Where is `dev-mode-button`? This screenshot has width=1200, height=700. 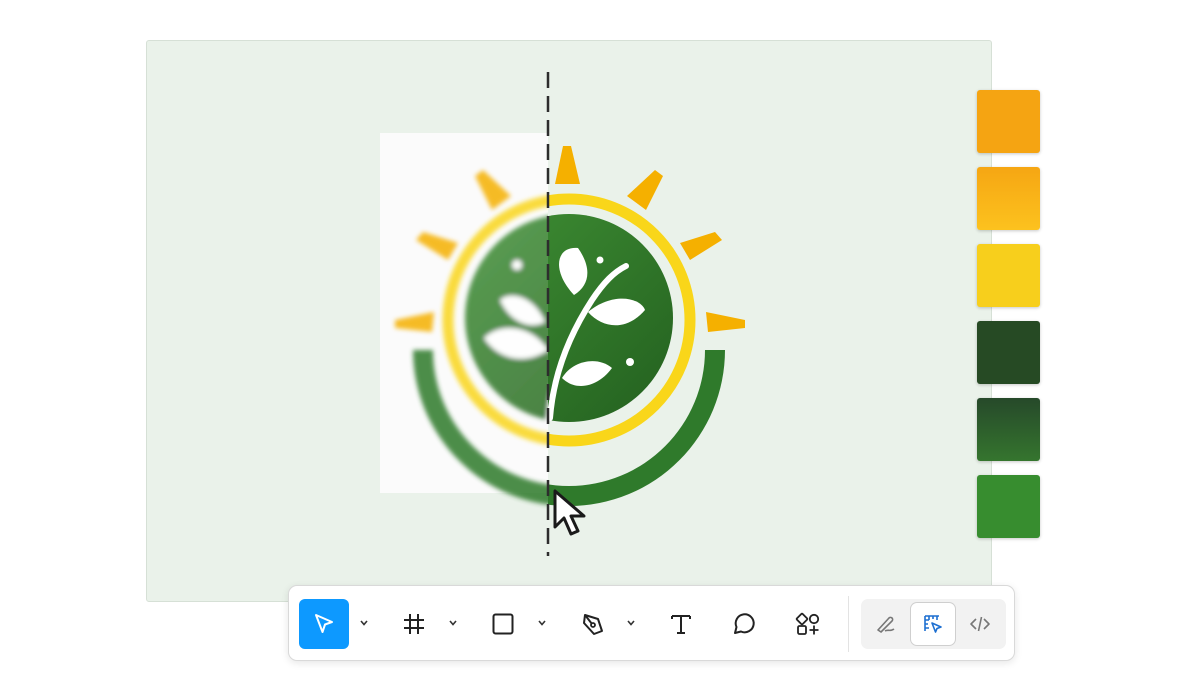
dev-mode-button is located at coordinates (980, 624).